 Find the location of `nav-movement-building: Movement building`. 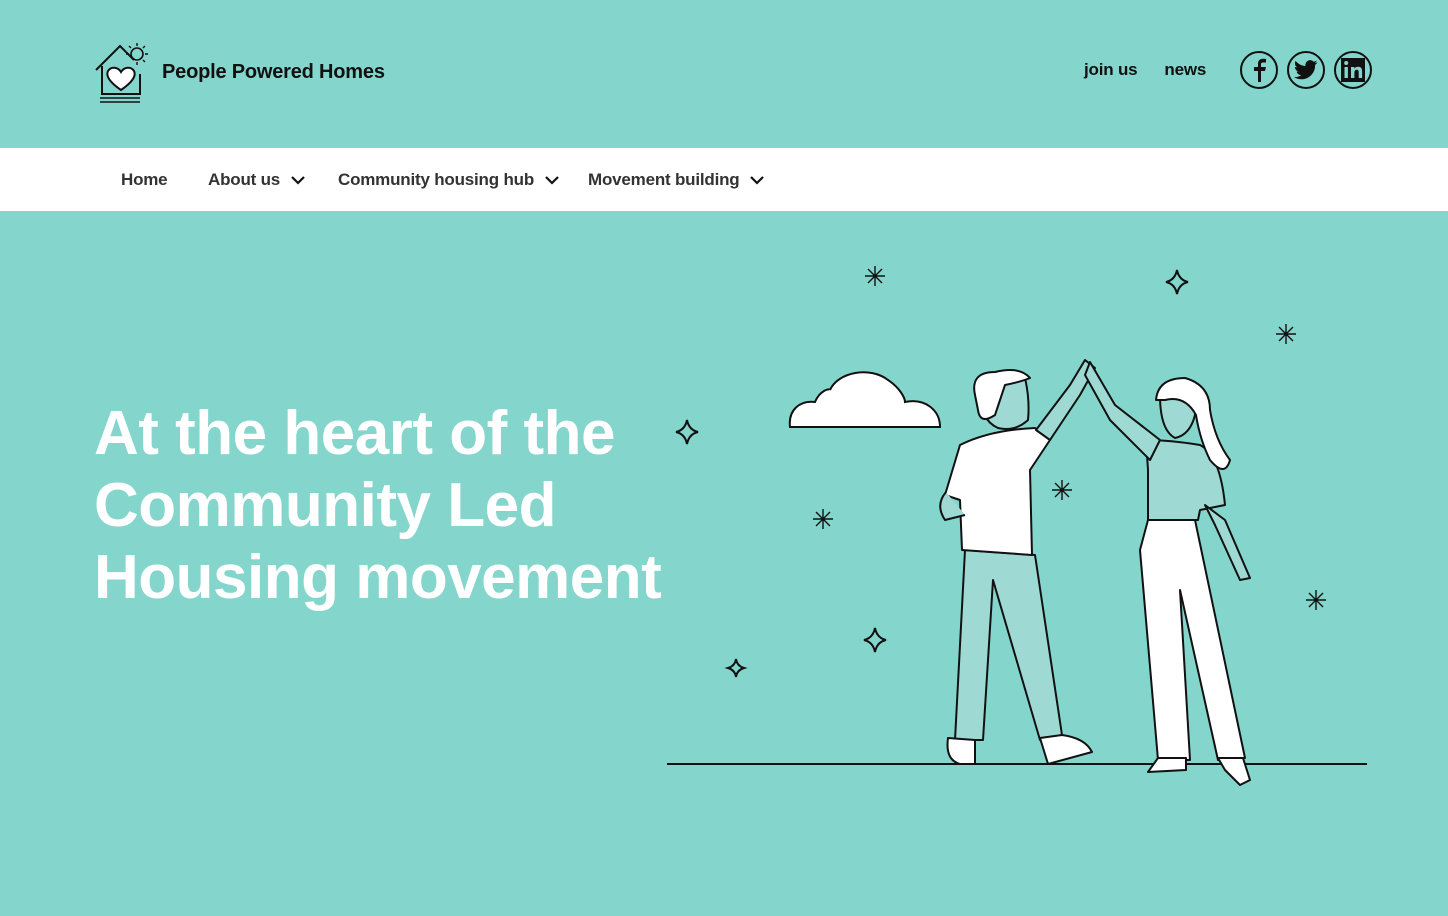

nav-movement-building: Movement building is located at coordinates (676, 179).